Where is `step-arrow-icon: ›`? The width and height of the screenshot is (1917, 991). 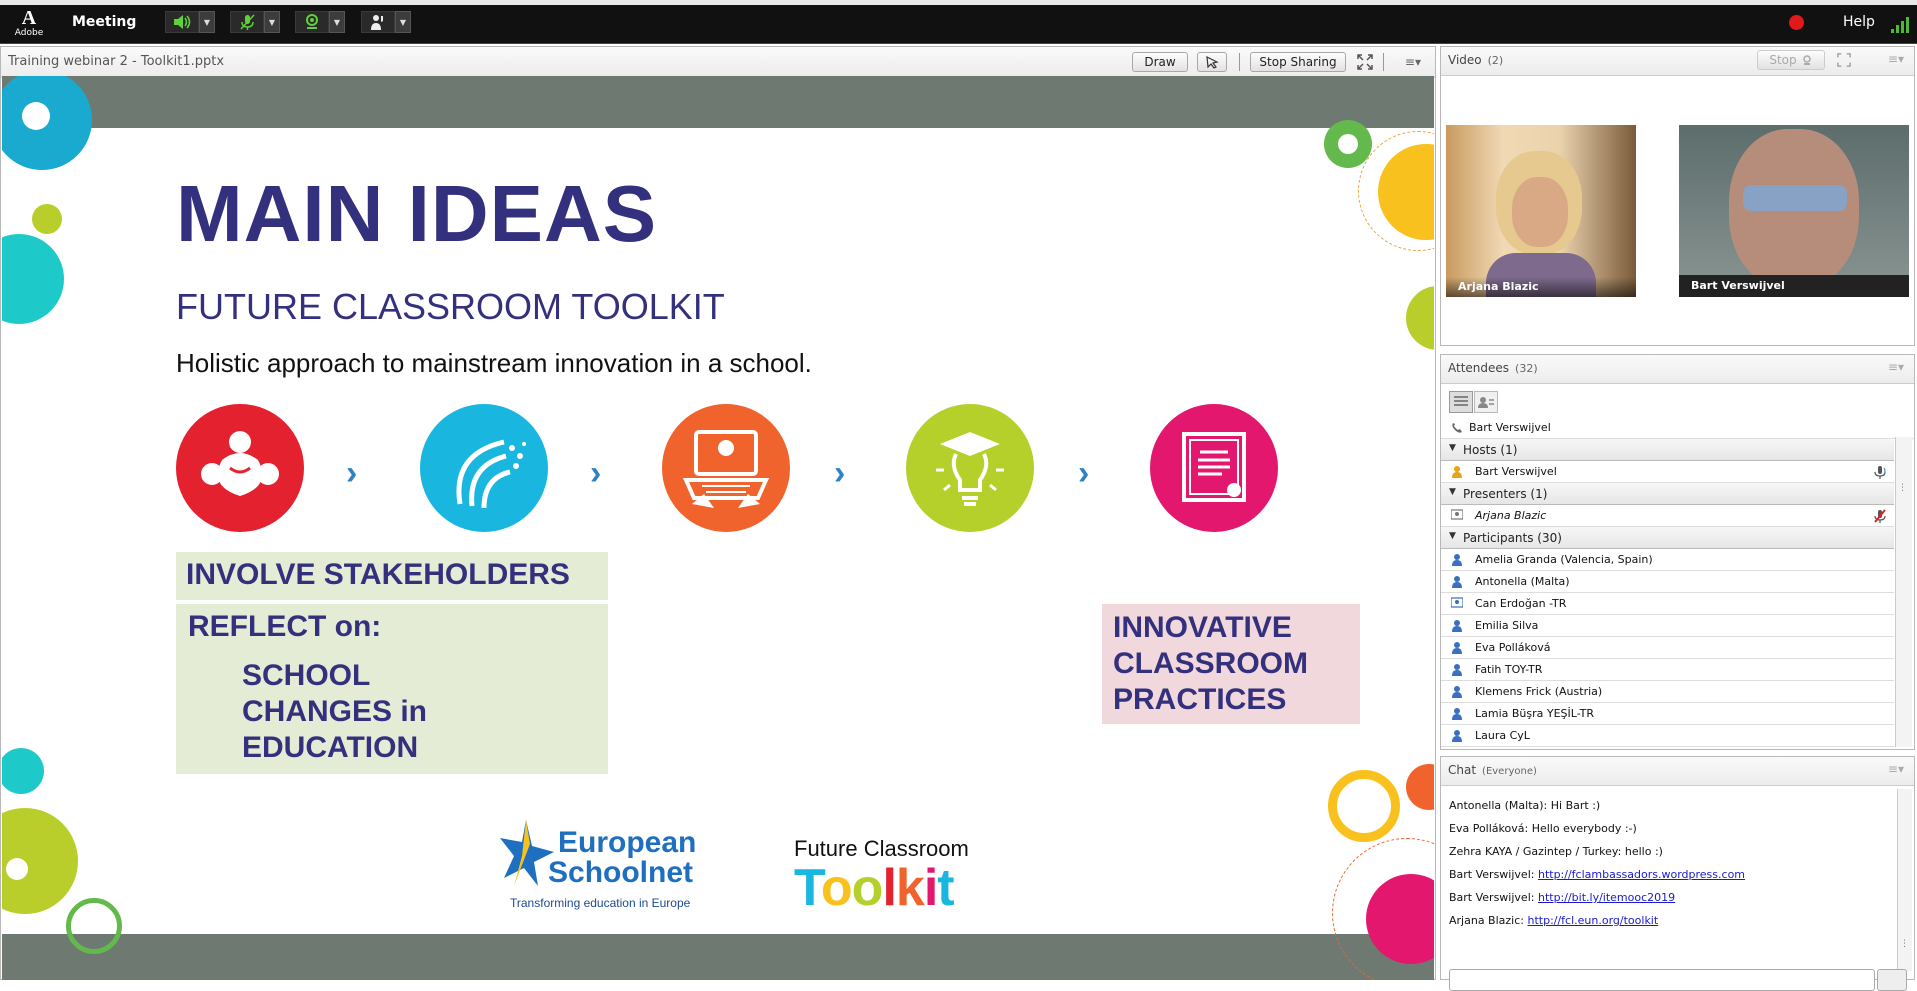 step-arrow-icon: › is located at coordinates (352, 473).